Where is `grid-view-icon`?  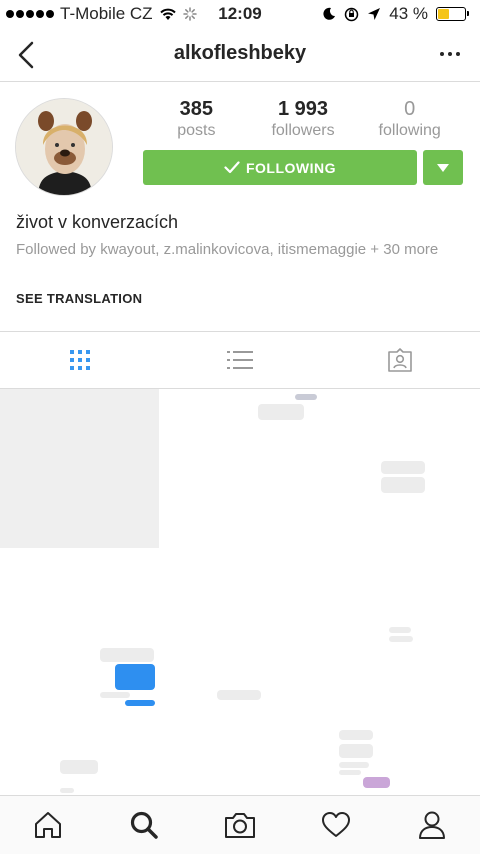 grid-view-icon is located at coordinates (80, 360).